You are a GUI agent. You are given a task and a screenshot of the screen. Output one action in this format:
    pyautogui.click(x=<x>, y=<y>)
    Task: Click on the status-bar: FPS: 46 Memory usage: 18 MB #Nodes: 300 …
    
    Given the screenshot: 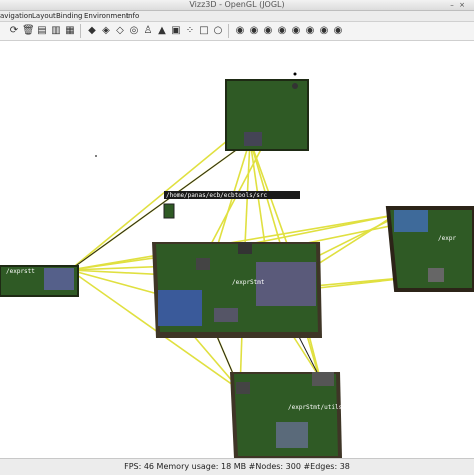 What is the action you would take?
    pyautogui.click(x=237, y=466)
    